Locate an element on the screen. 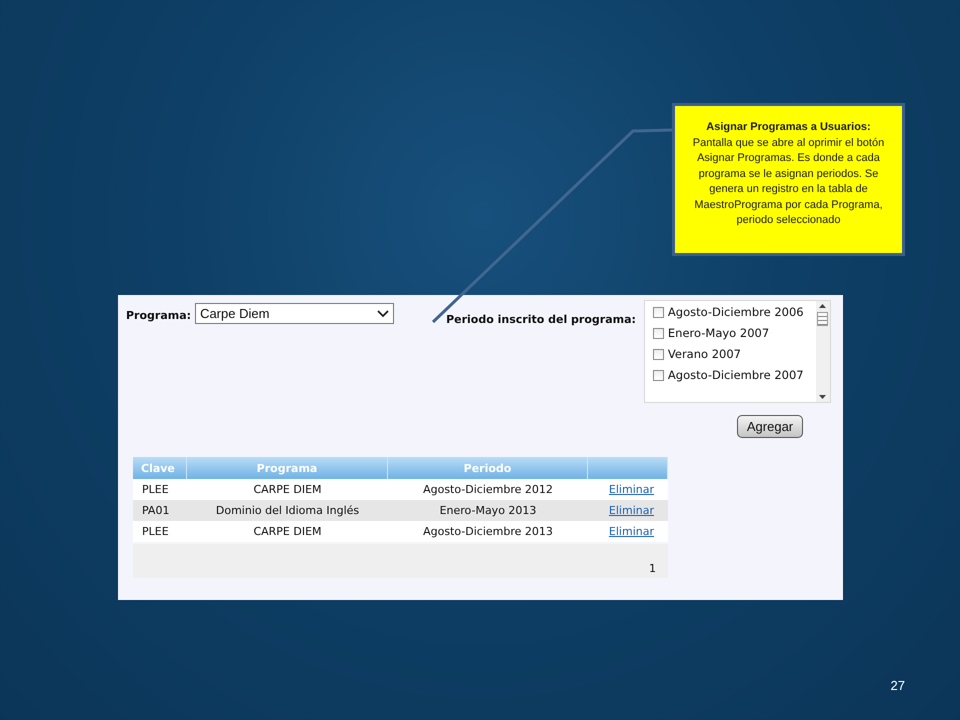 Image resolution: width=960 pixels, height=720 pixels. period-option-label: Enero-Mayo 2007 is located at coordinates (719, 333).